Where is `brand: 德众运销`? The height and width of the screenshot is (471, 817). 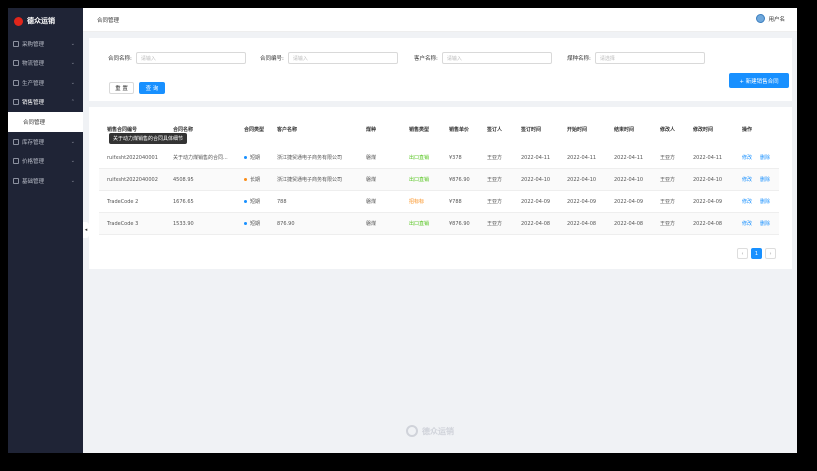 brand: 德众运销 is located at coordinates (45, 21).